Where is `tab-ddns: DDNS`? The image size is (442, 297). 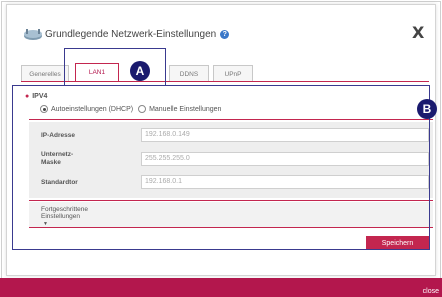 tab-ddns: DDNS is located at coordinates (189, 73).